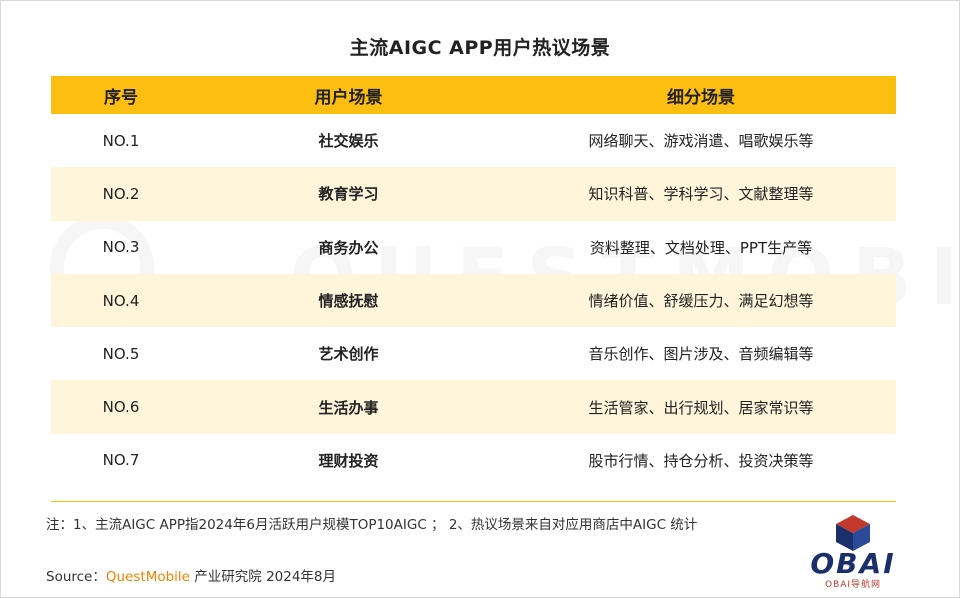 This screenshot has width=960, height=598. What do you see at coordinates (121, 353) in the screenshot?
I see `row-no: NO.5` at bounding box center [121, 353].